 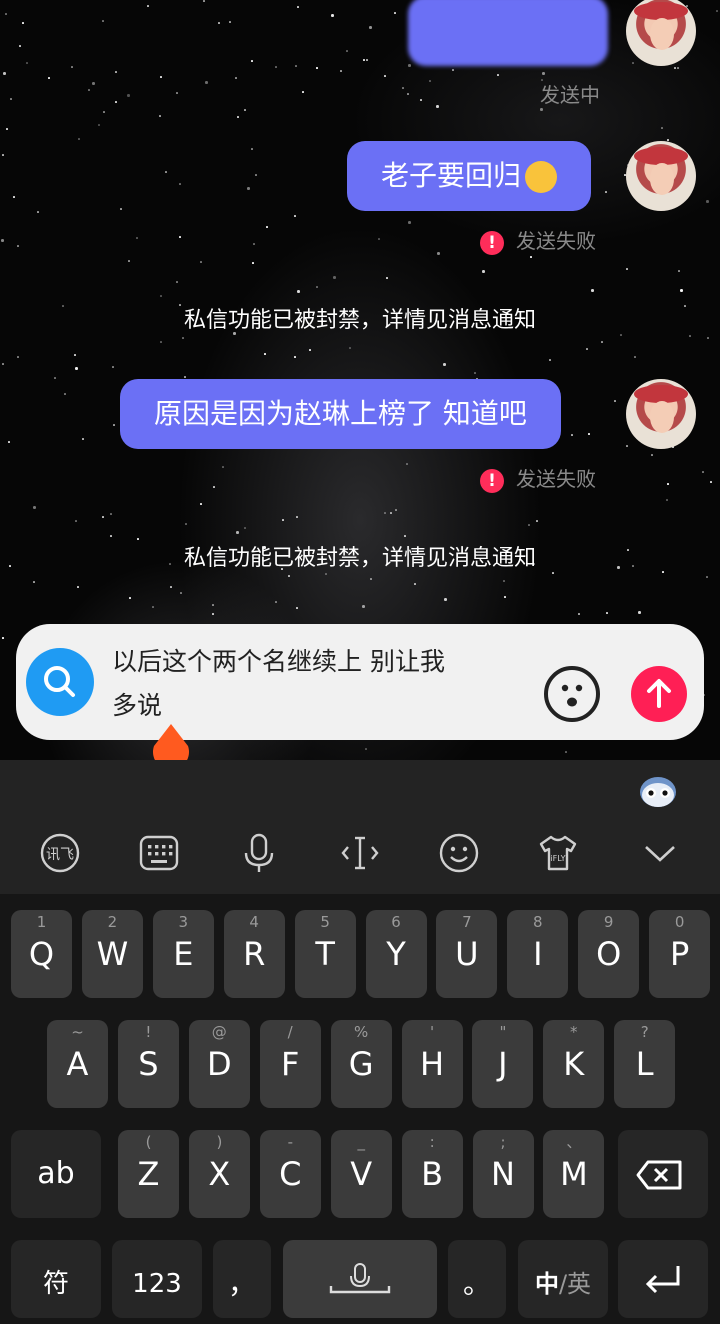 I want to click on key-w: 2W, so click(x=112, y=954).